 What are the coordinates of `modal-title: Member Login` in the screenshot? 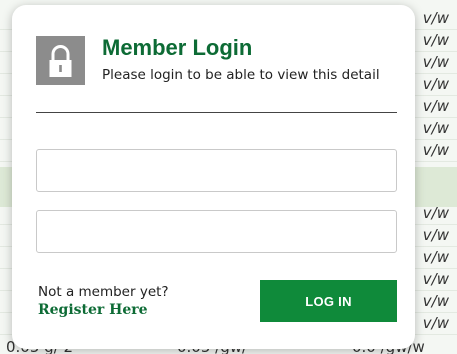 It's located at (177, 47).